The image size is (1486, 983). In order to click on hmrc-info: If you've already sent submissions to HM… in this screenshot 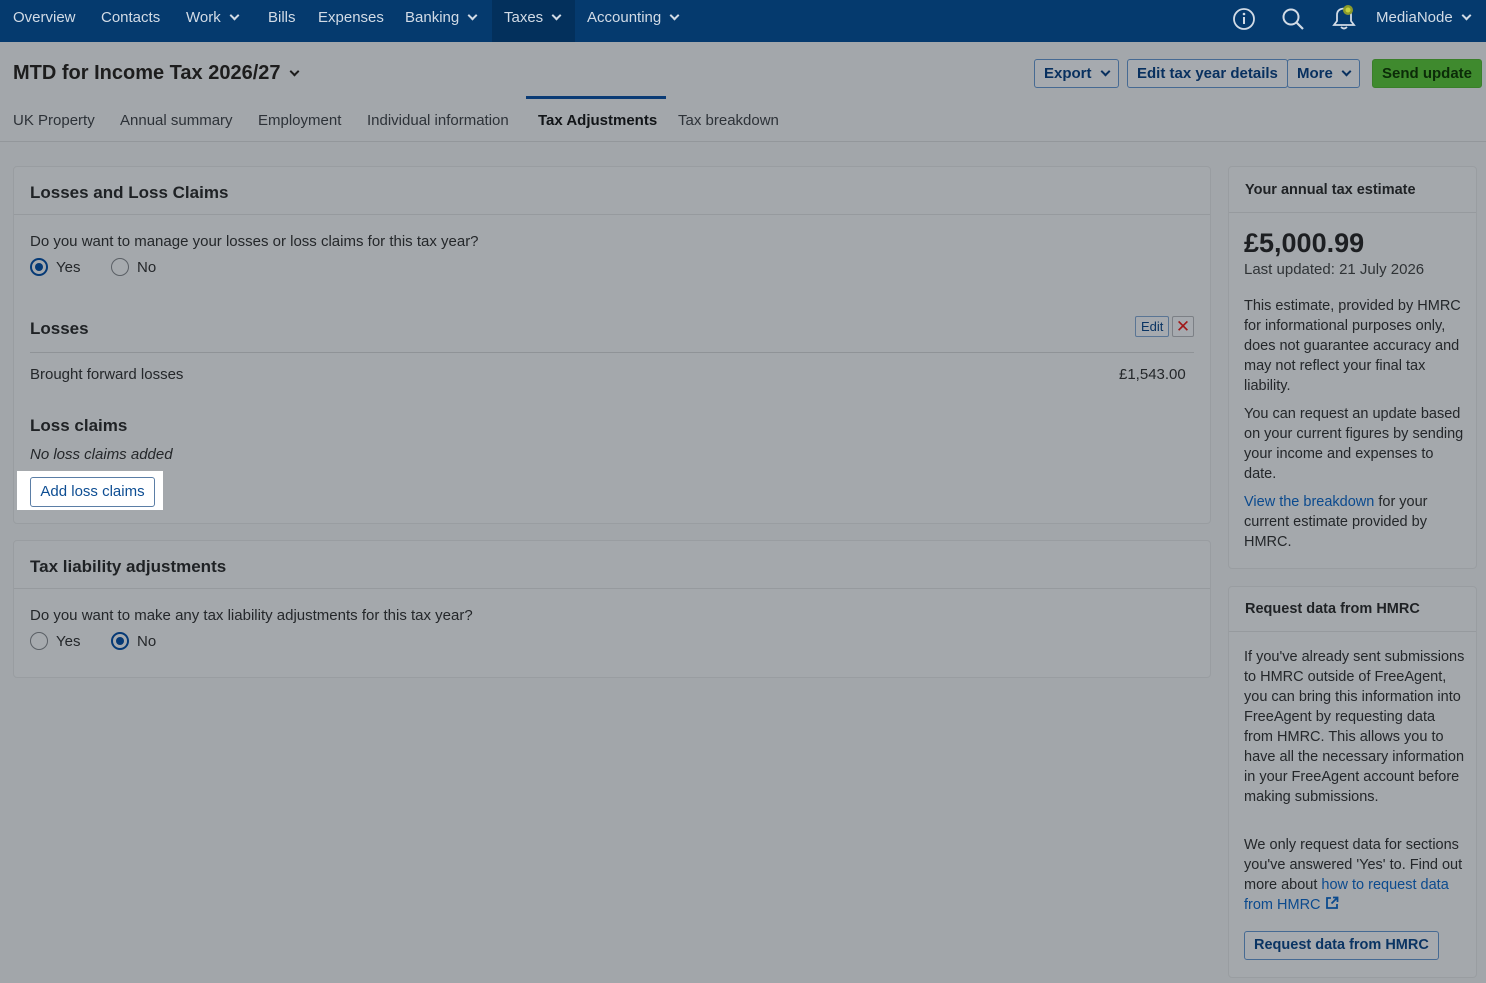, I will do `click(1354, 727)`.